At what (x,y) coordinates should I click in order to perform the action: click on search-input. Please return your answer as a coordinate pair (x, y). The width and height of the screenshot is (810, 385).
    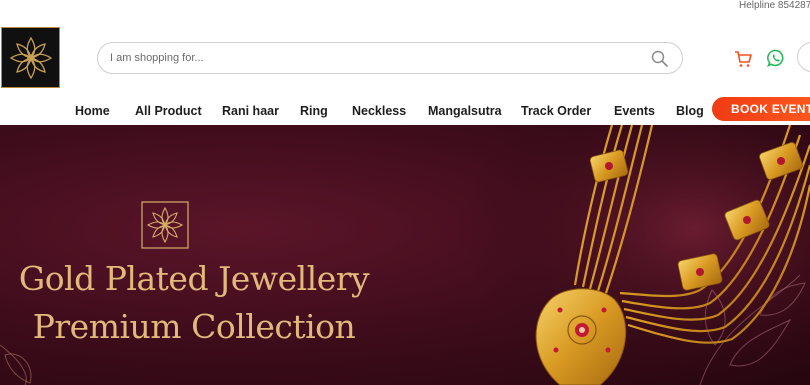
    Looking at the image, I should click on (370, 58).